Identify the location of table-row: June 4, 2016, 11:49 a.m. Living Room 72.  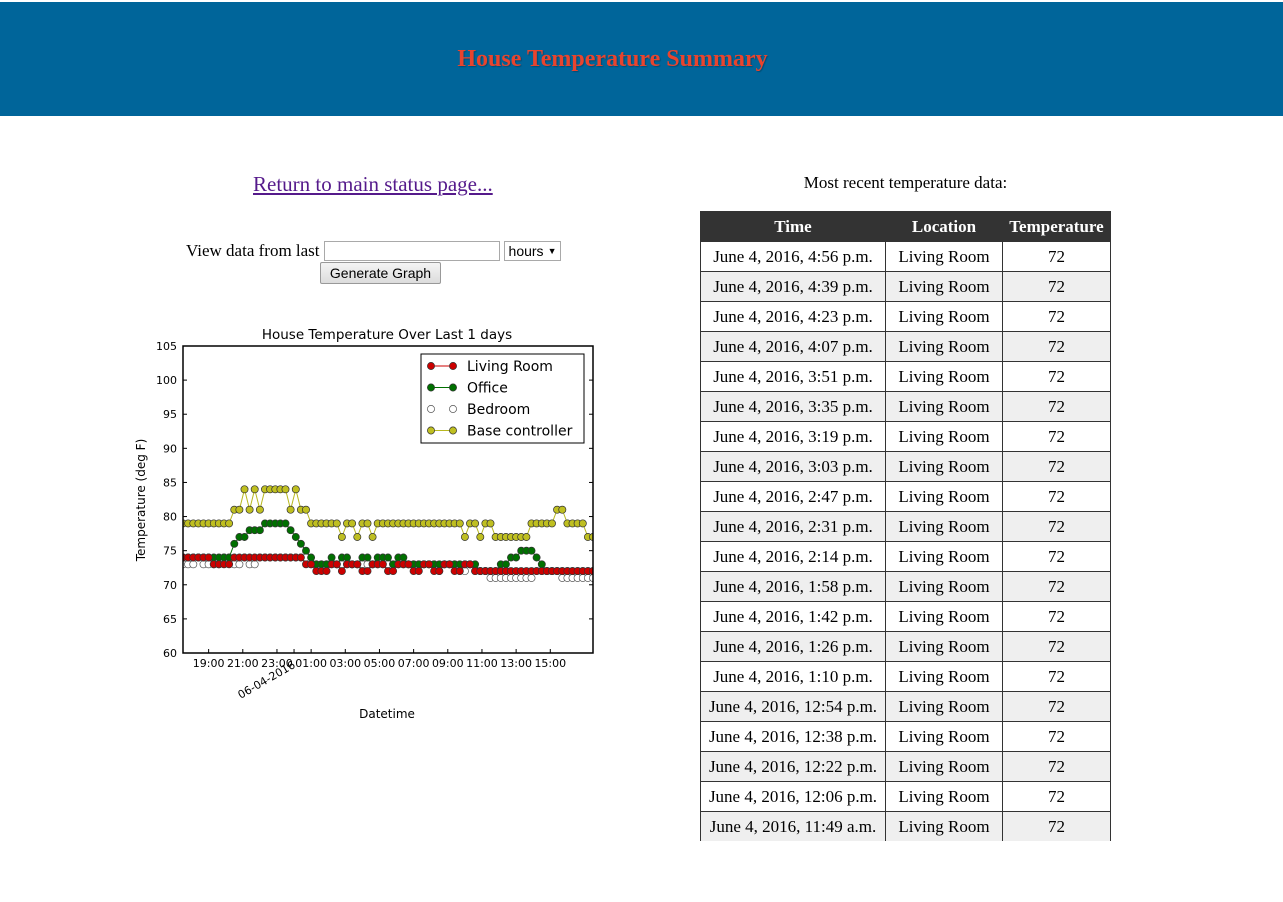
(905, 826).